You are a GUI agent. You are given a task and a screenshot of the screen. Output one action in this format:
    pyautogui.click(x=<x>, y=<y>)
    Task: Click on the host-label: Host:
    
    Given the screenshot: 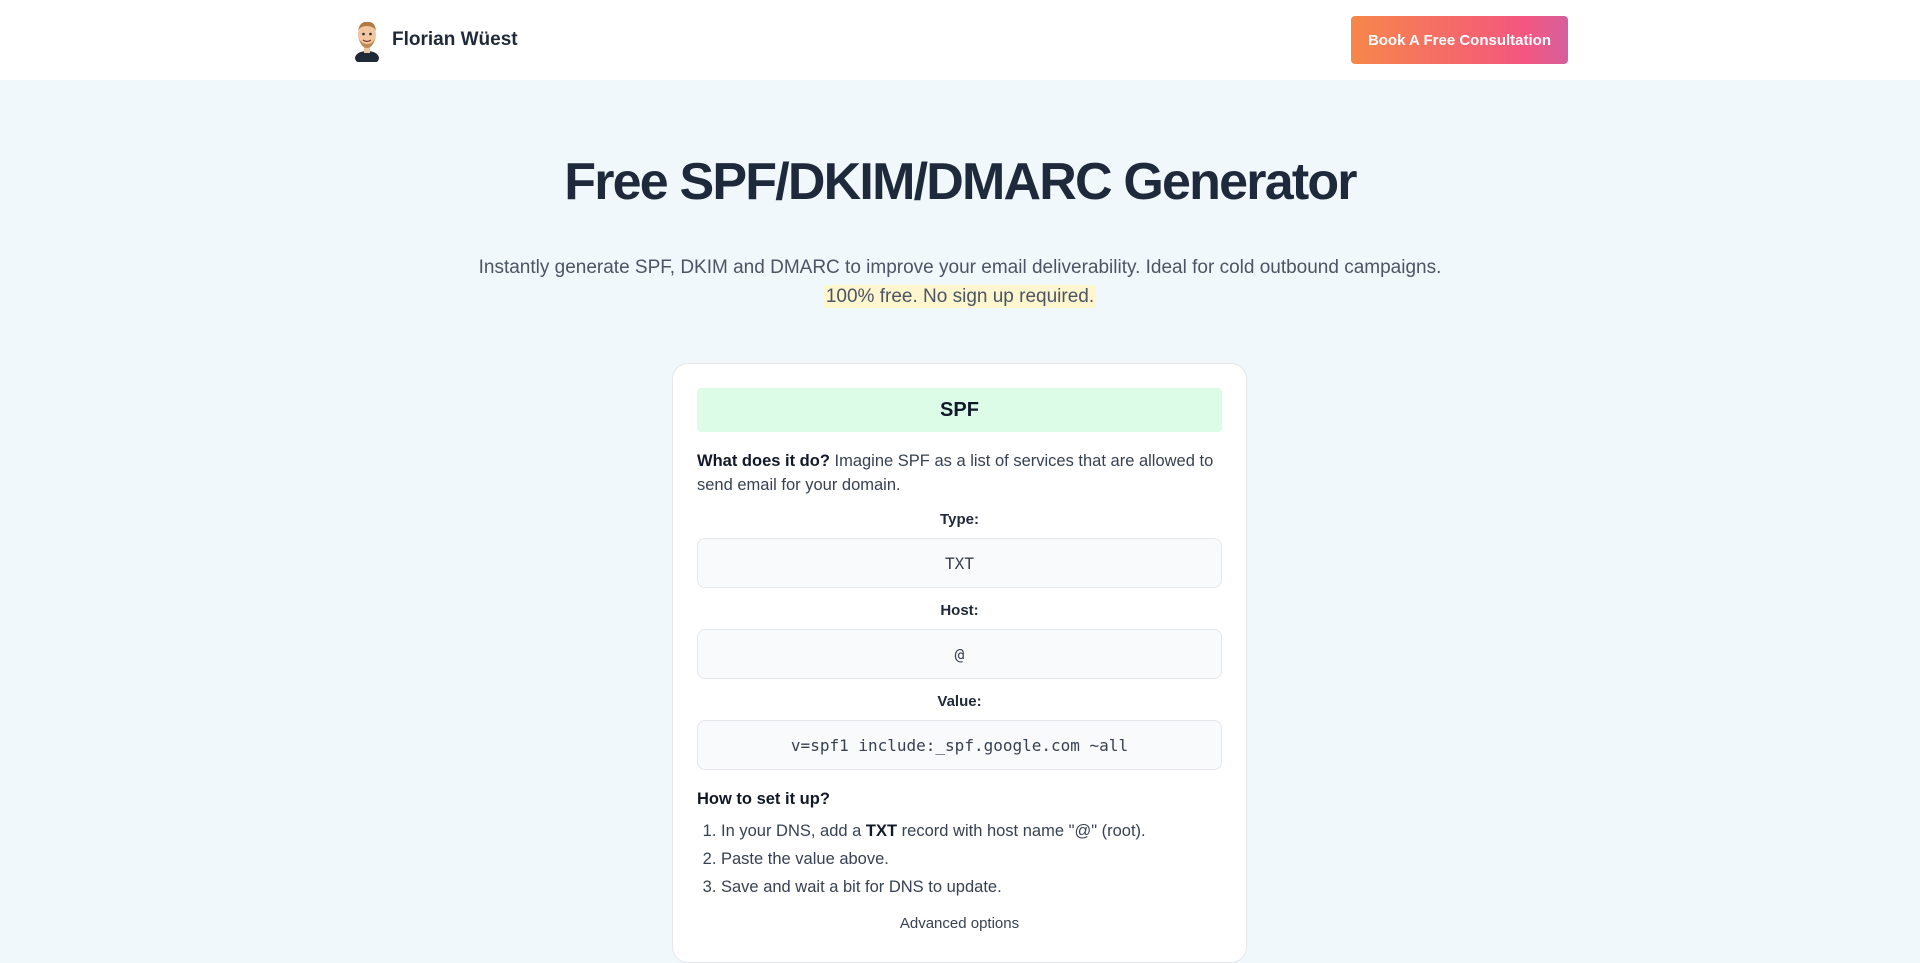 What is the action you would take?
    pyautogui.click(x=959, y=610)
    